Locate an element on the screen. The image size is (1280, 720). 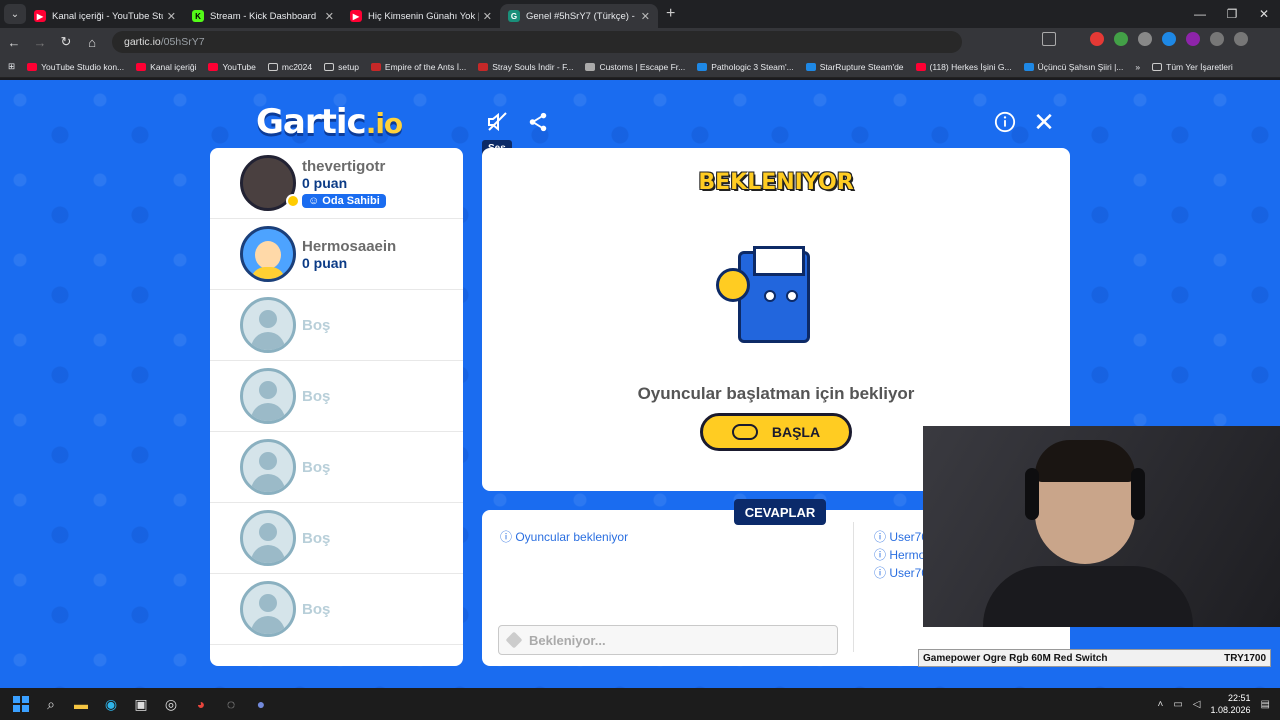
url-host: gartic.io is located at coordinates (142, 42).